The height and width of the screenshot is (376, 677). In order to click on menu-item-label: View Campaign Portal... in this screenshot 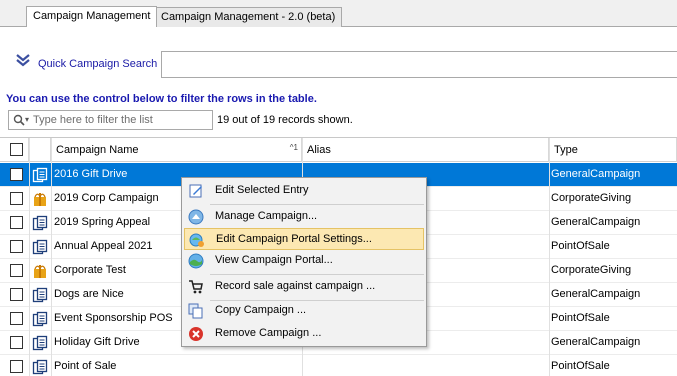, I will do `click(274, 260)`.